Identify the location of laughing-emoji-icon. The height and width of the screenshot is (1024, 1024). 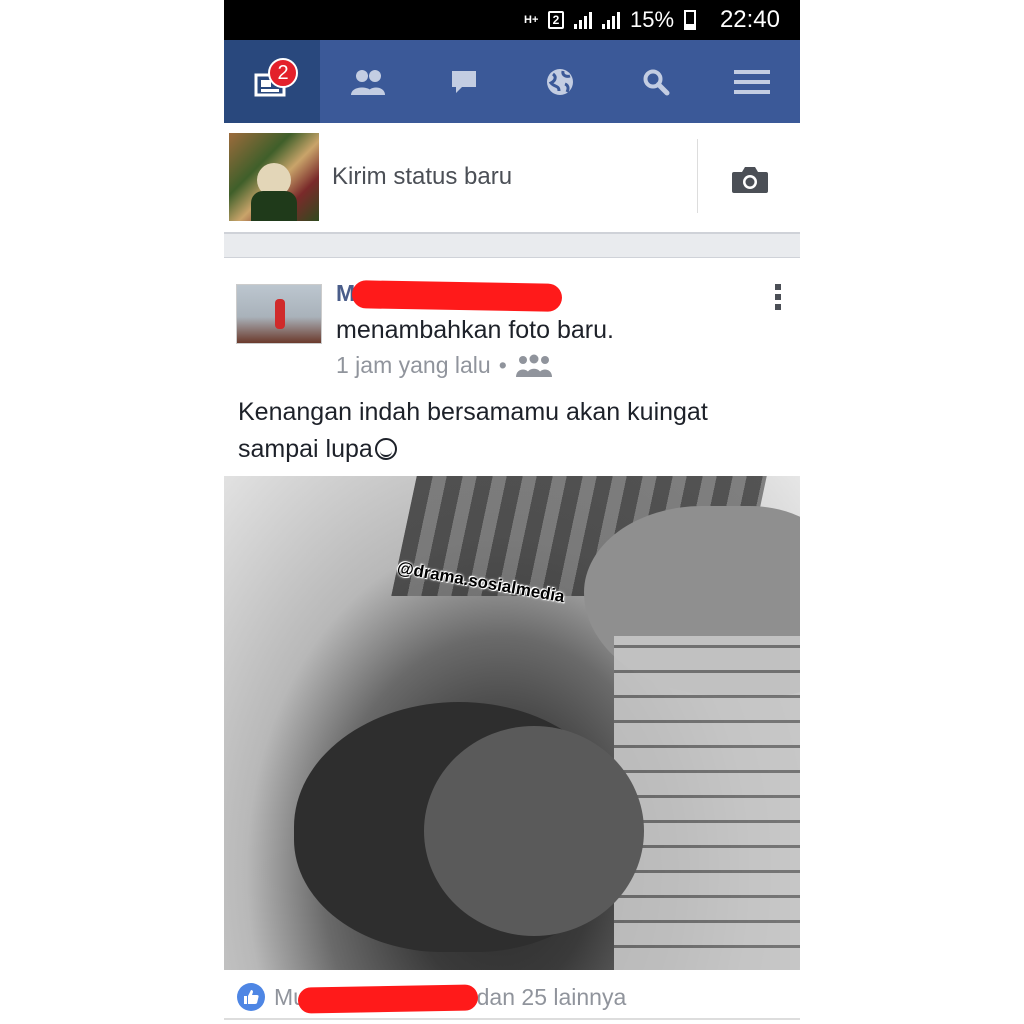
(385, 449).